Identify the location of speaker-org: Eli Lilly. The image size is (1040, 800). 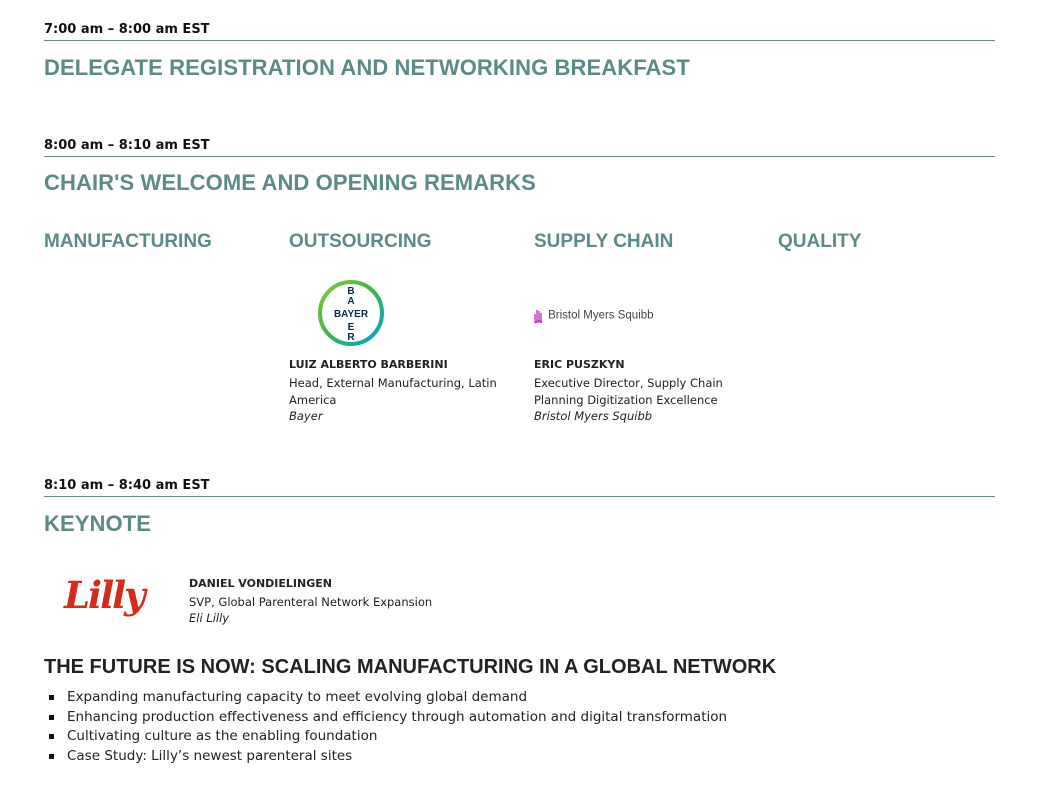
(209, 618).